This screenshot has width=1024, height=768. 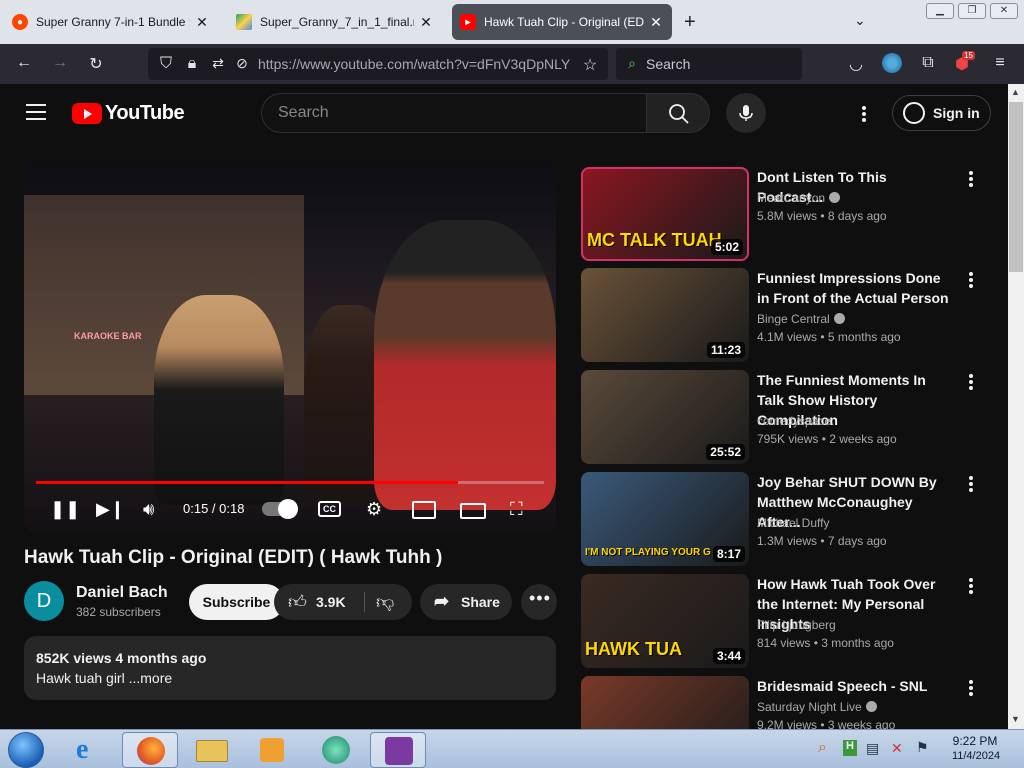 What do you see at coordinates (665, 315) in the screenshot?
I see `video-thumbnail: 11:23` at bounding box center [665, 315].